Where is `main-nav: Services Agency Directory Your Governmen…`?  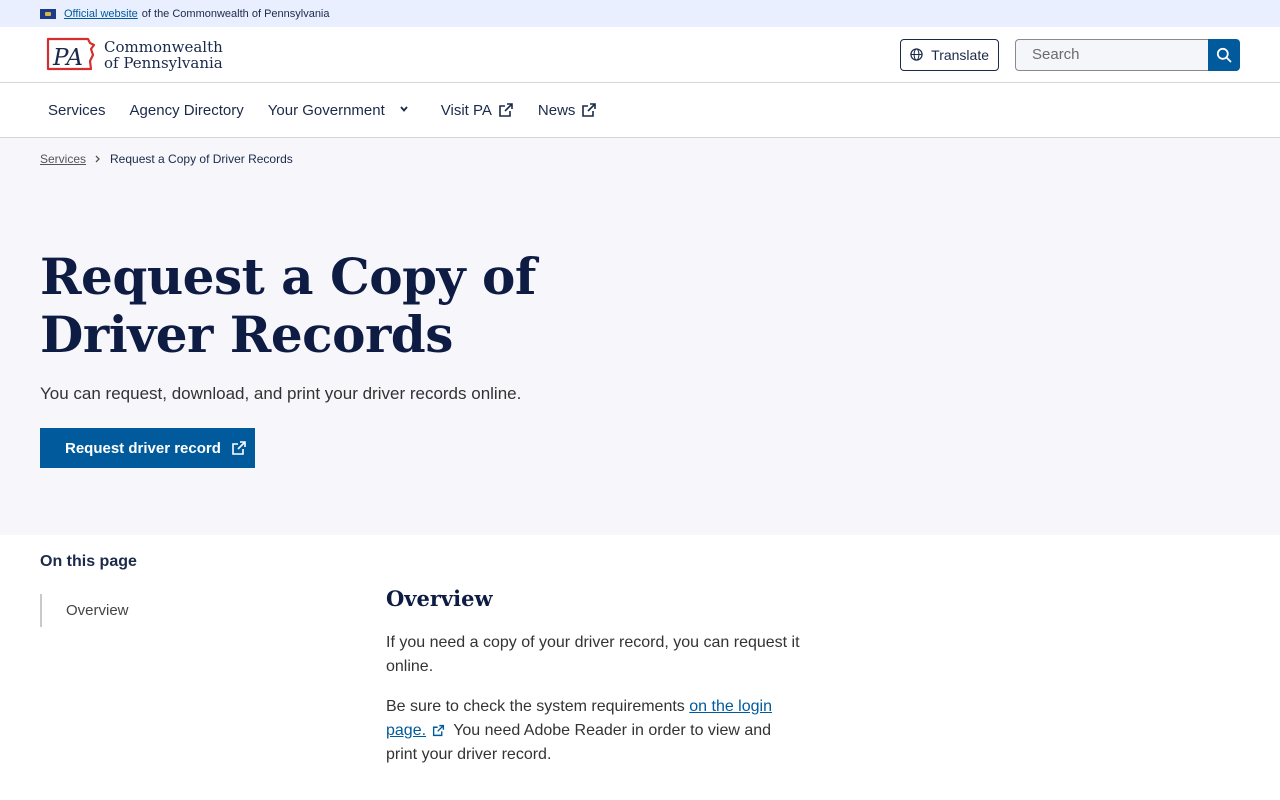 main-nav: Services Agency Directory Your Governmen… is located at coordinates (640, 110).